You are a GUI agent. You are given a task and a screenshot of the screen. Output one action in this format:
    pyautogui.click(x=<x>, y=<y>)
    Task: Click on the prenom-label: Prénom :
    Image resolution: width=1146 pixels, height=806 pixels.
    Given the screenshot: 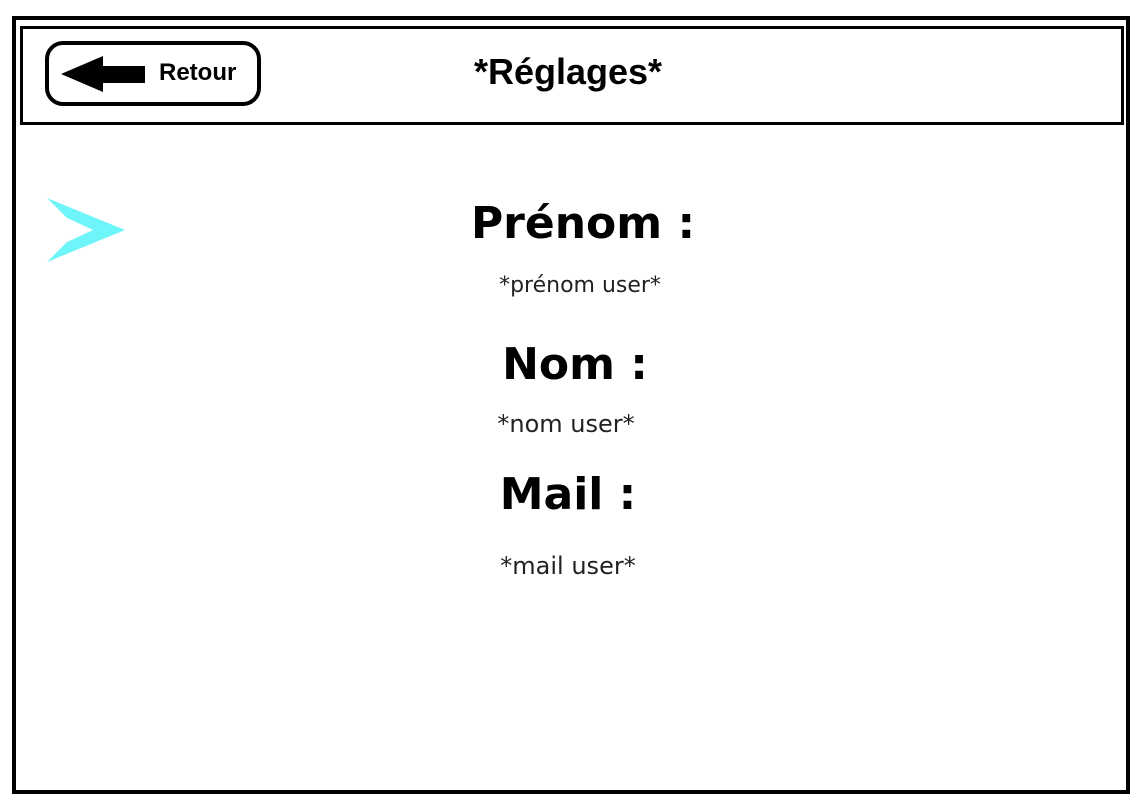 What is the action you would take?
    pyautogui.click(x=583, y=223)
    